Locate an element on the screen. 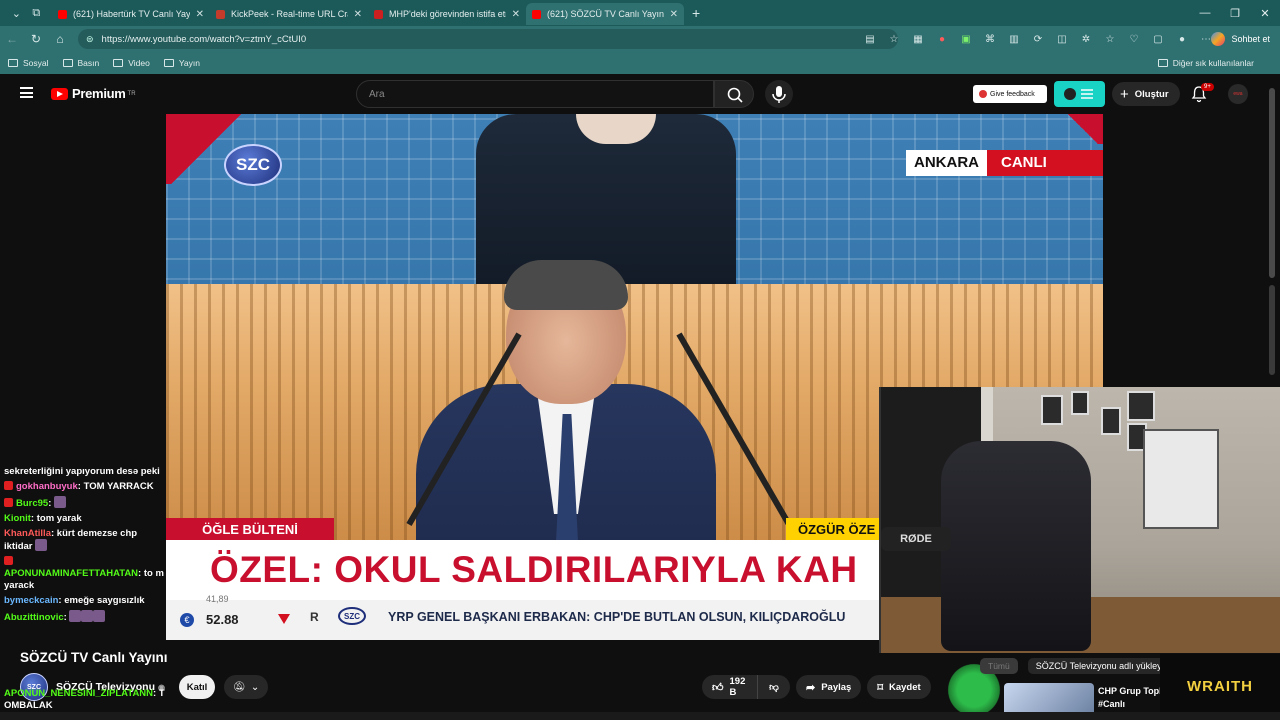  extension-1-icon: ▦ is located at coordinates (918, 39).